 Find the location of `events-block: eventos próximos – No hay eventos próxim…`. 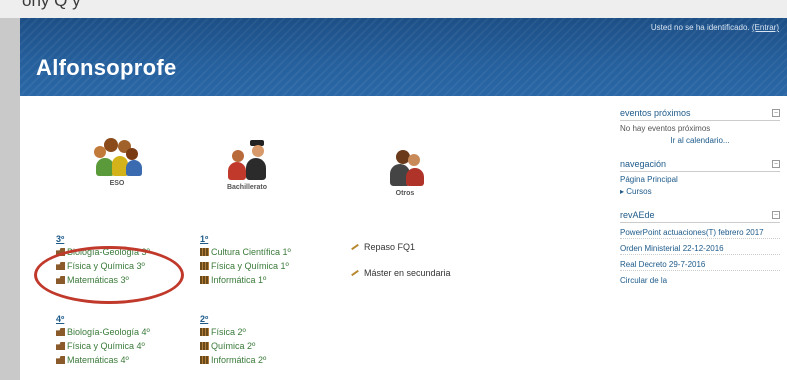

events-block: eventos próximos – No hay eventos próxim… is located at coordinates (700, 126).